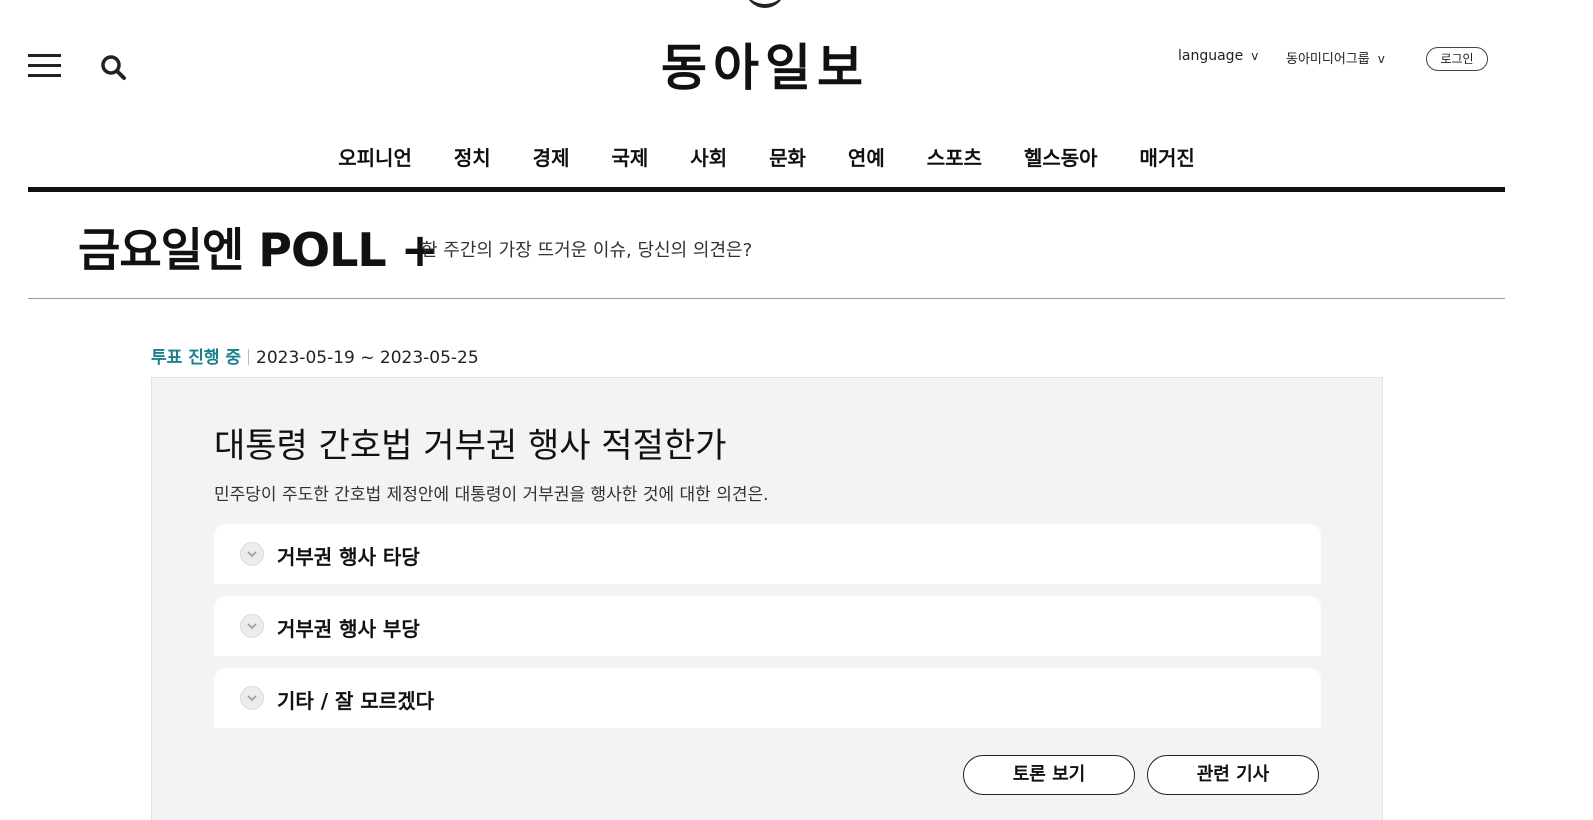 This screenshot has height=820, width=1593. I want to click on nav-item-international: 국제, so click(629, 156).